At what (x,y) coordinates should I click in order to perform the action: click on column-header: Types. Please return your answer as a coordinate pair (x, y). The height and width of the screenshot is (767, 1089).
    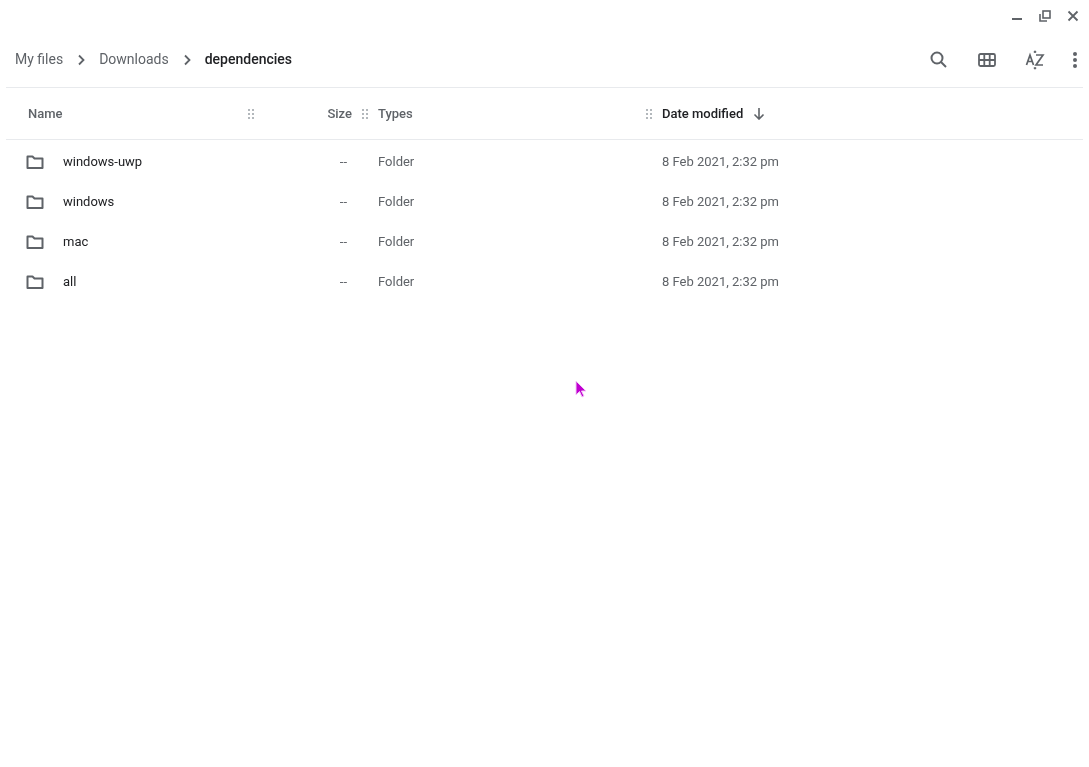
    Looking at the image, I should click on (395, 113).